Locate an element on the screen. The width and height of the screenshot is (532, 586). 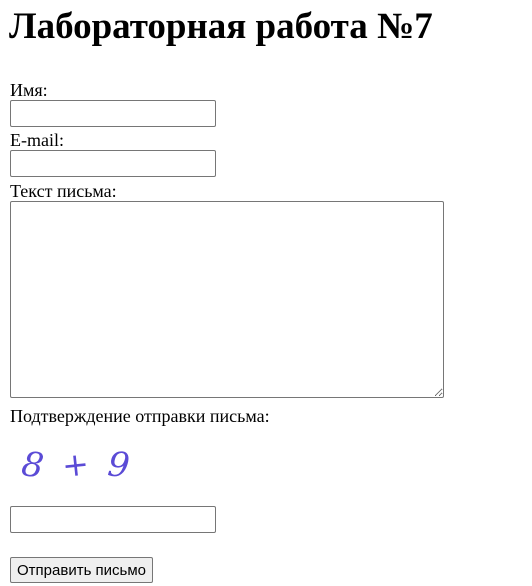
captcha-image: 8 + 9 is located at coordinates (75, 465).